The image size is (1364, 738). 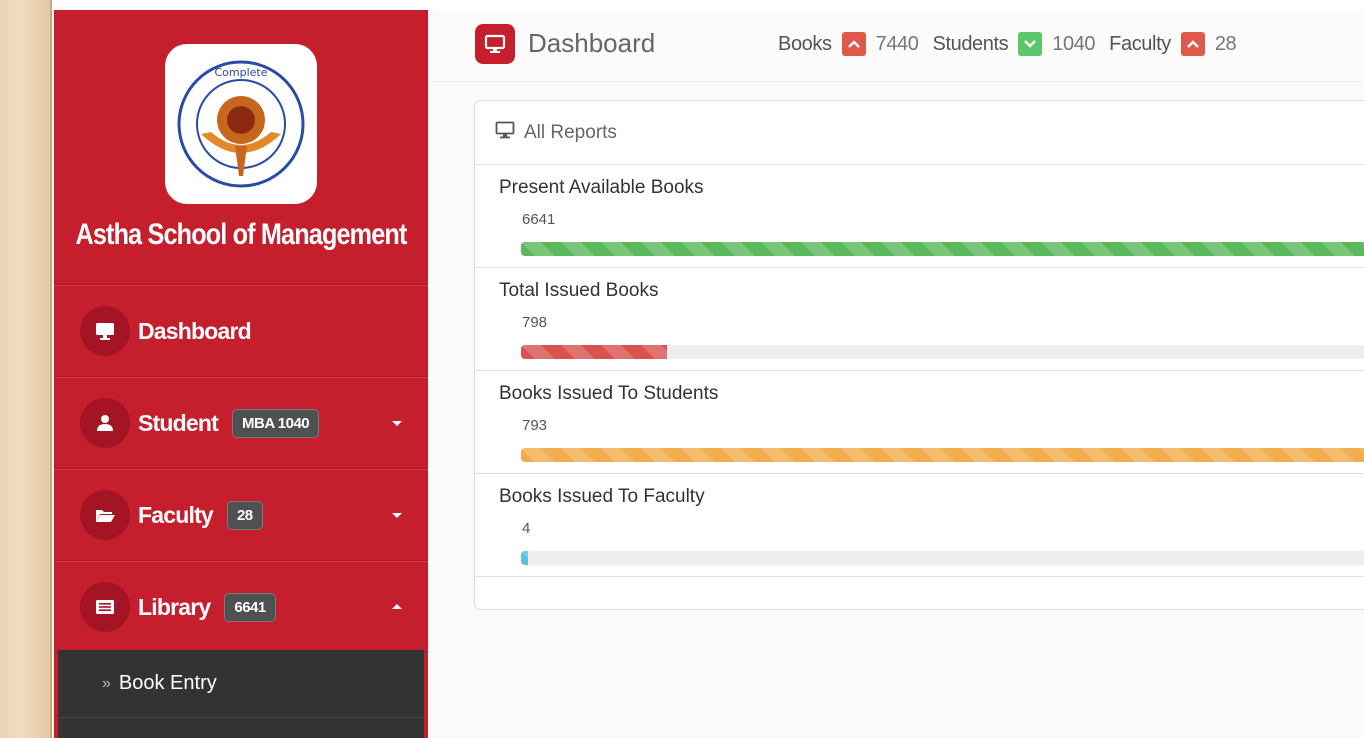 What do you see at coordinates (178, 422) in the screenshot?
I see `sidebar-item-label: Student` at bounding box center [178, 422].